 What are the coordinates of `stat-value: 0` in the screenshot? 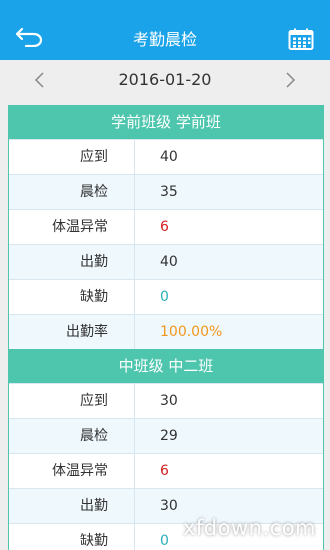 It's located at (164, 297).